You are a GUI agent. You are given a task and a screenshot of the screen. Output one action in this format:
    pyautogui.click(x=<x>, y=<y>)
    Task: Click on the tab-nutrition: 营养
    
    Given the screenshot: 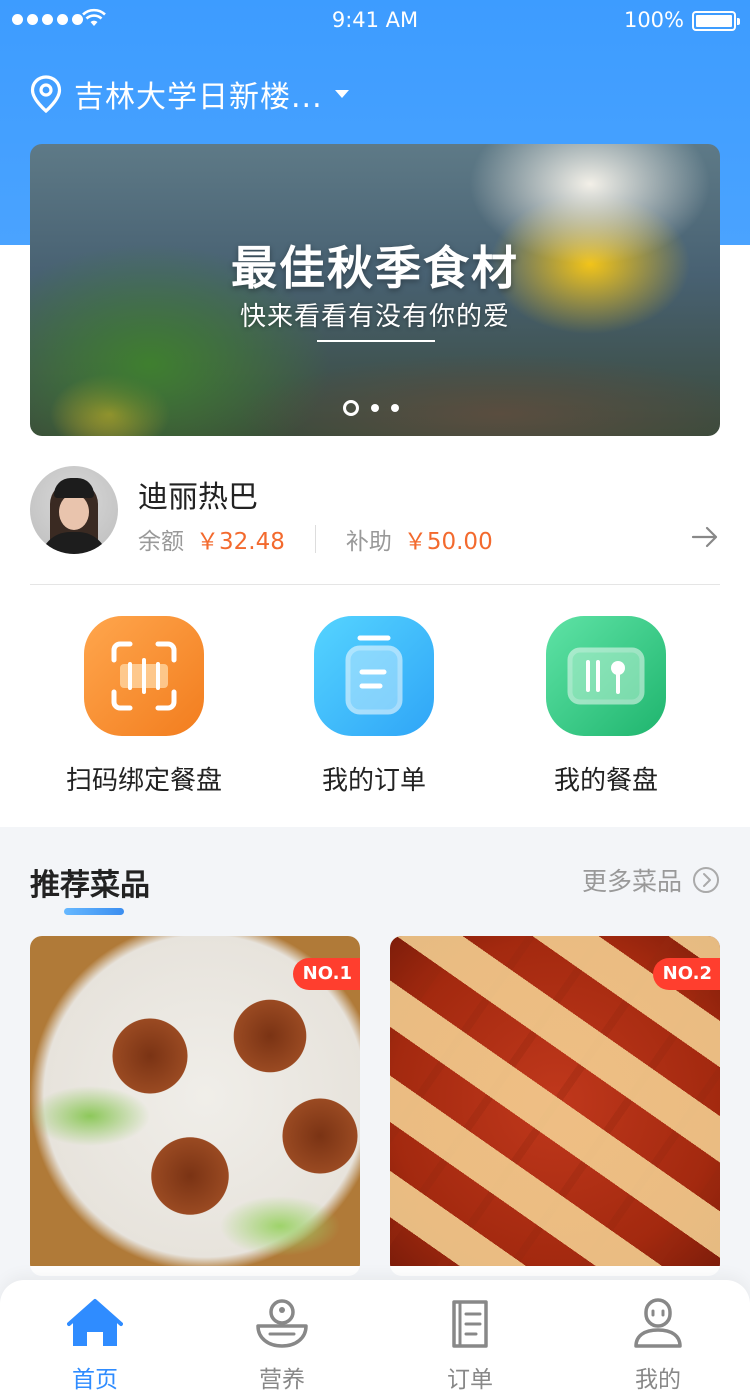 What is the action you would take?
    pyautogui.click(x=282, y=1346)
    